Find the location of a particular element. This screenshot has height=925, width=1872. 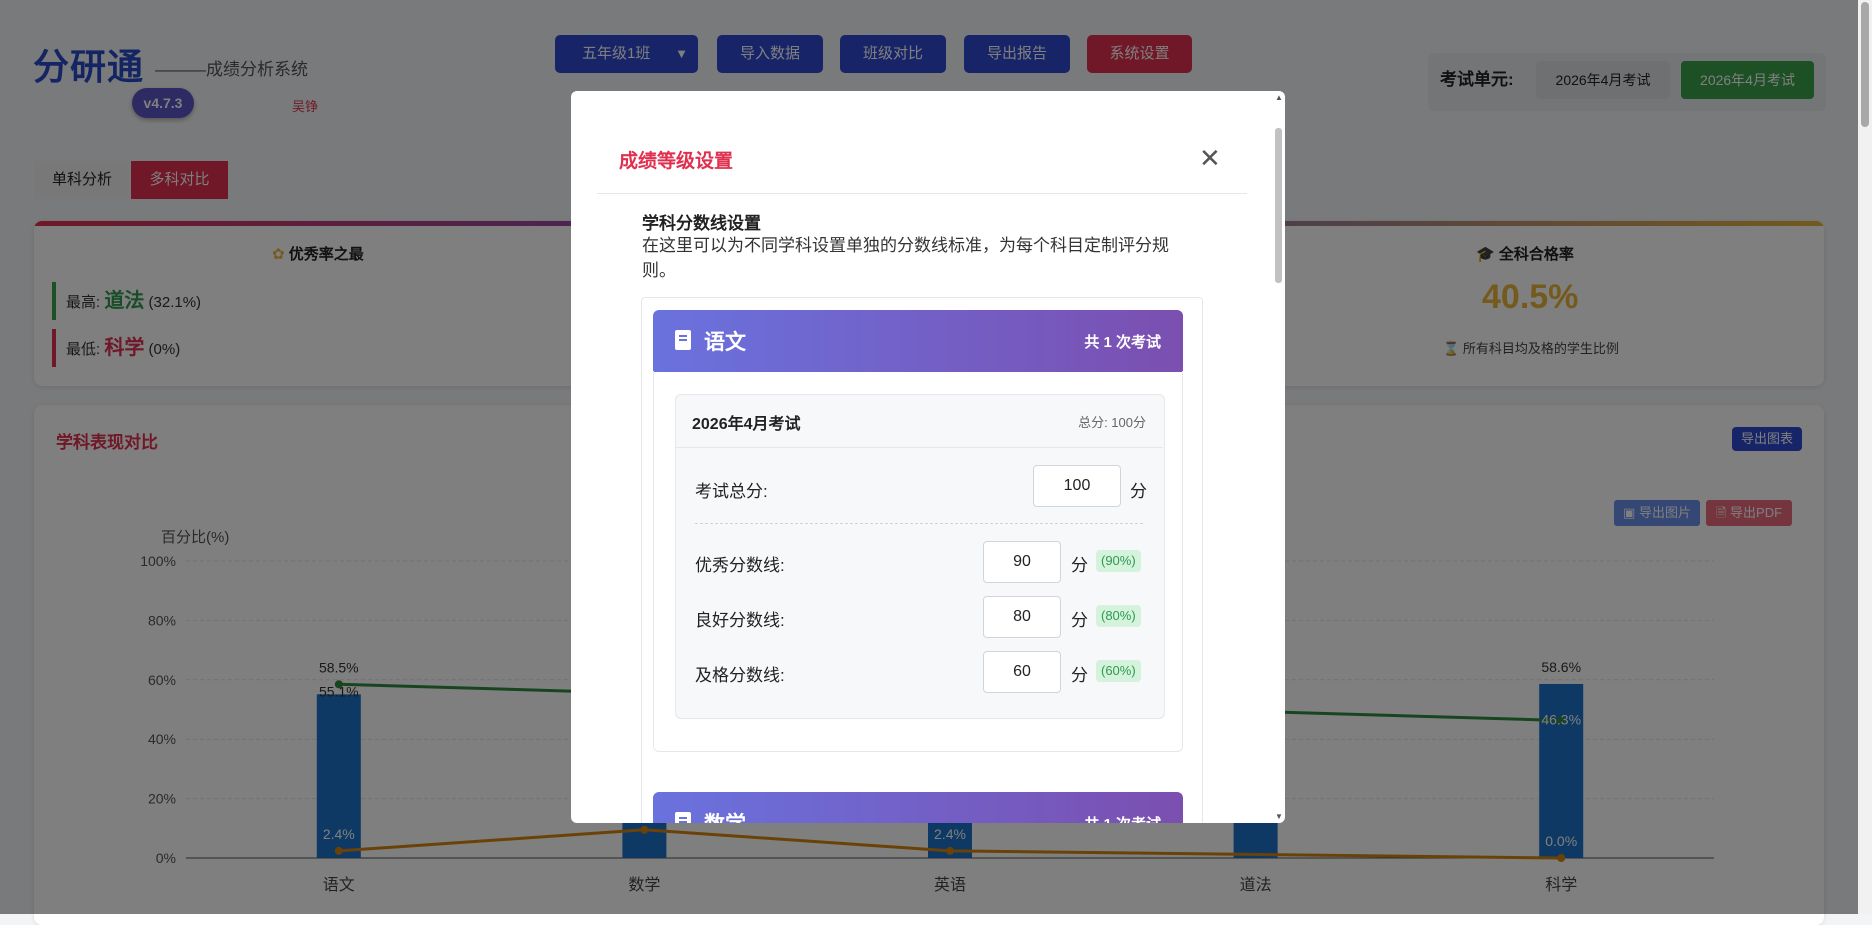

subject-name: 数学 is located at coordinates (725, 815).